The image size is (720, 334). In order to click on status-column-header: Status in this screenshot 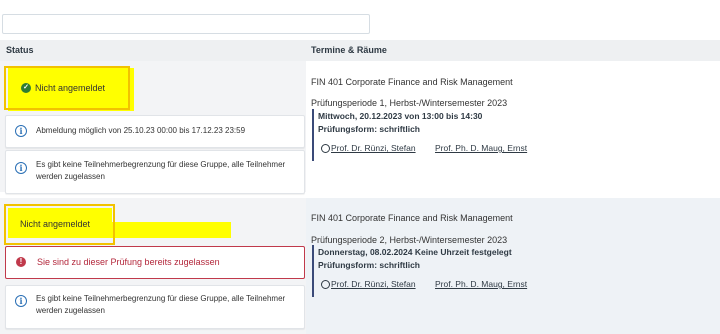, I will do `click(20, 50)`.